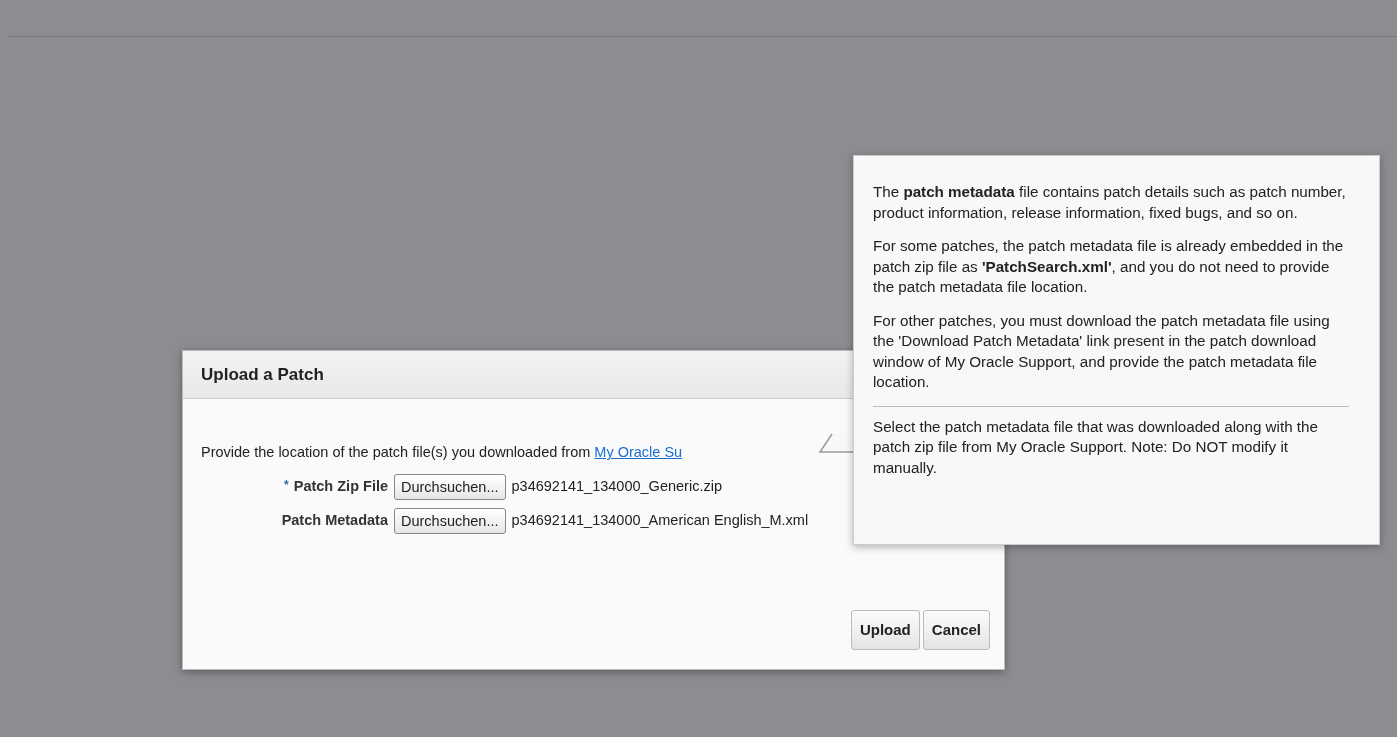  What do you see at coordinates (1109, 266) in the screenshot?
I see `help-paragraph: For some patches, the patch metadata file is already embedded in the patch zip file as 'PatchSearch.xml', and you do not need to provide the patch metadata file location.` at bounding box center [1109, 266].